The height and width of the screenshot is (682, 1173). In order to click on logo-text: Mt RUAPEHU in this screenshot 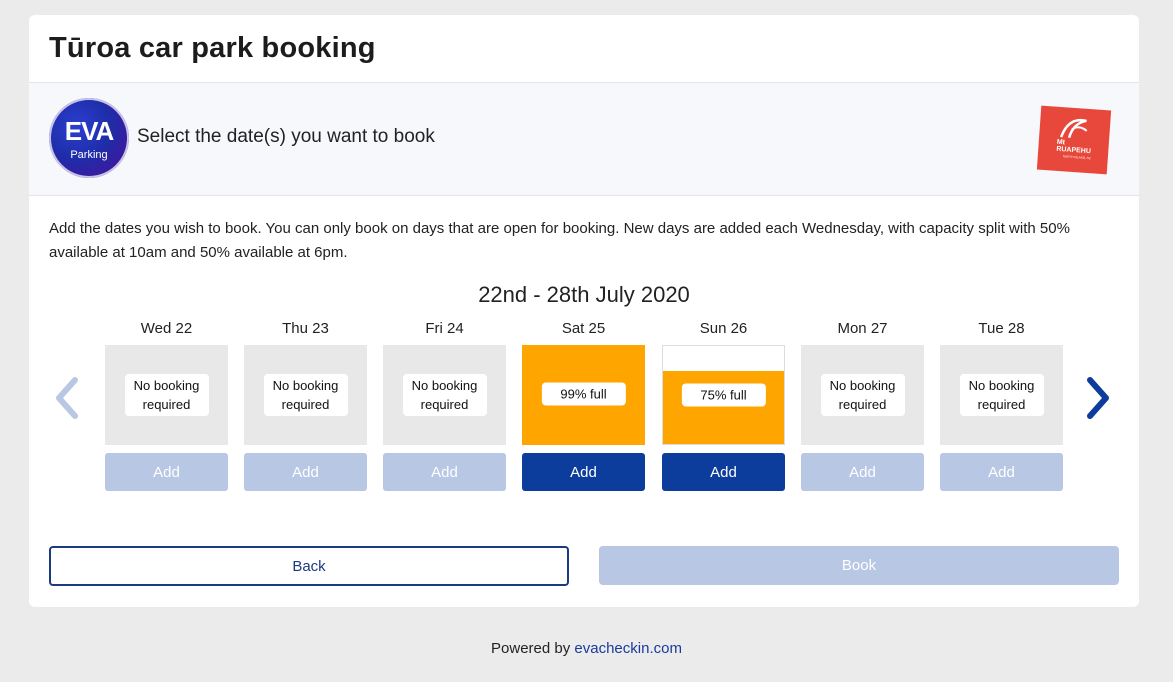, I will do `click(1074, 147)`.